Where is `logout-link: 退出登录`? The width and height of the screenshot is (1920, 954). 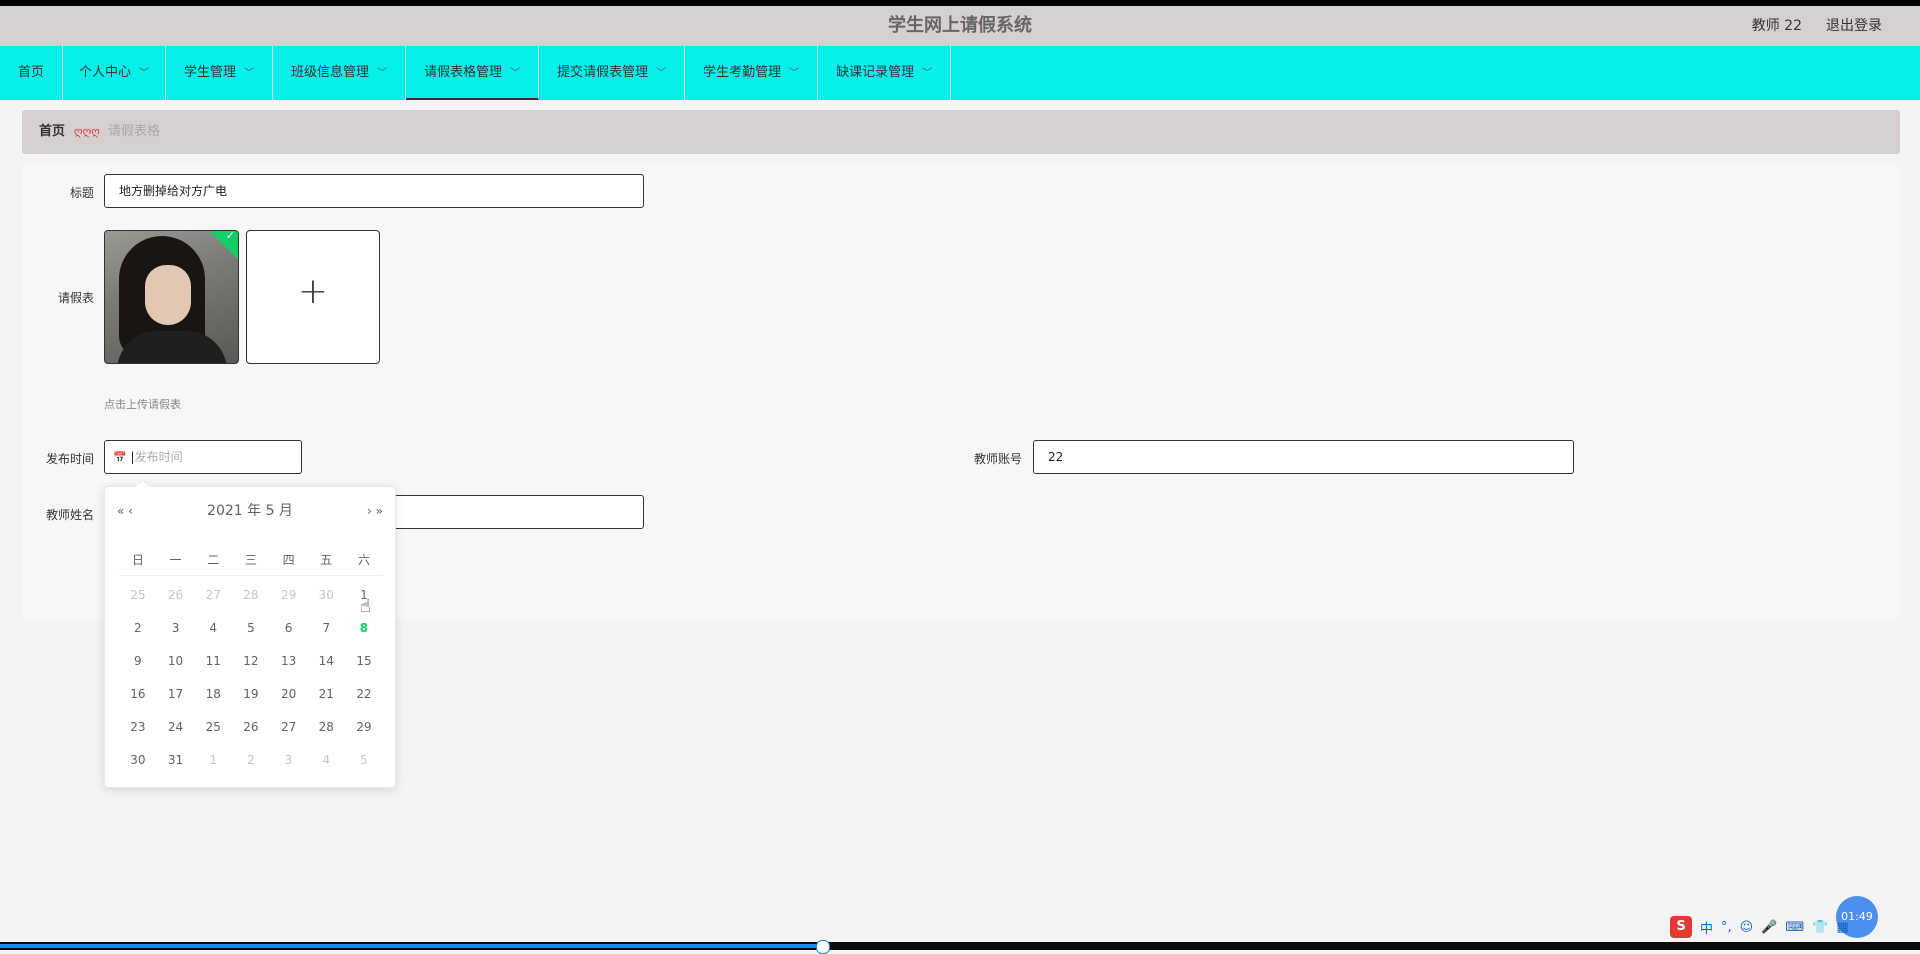
logout-link: 退出登录 is located at coordinates (1854, 26).